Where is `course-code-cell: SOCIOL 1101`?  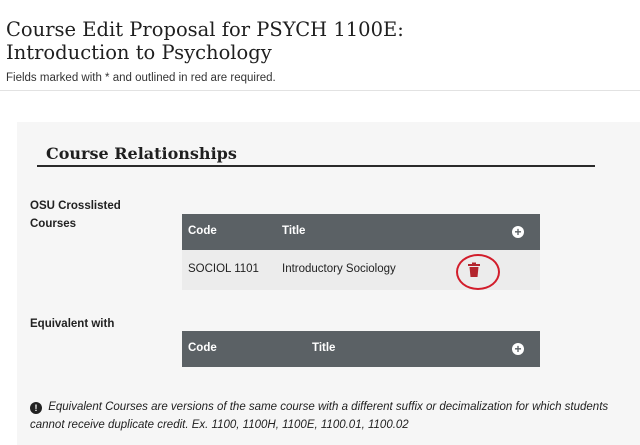 course-code-cell: SOCIOL 1101 is located at coordinates (223, 269).